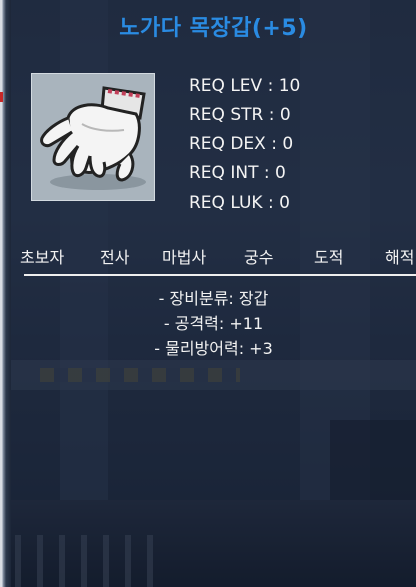  I want to click on item-name-title: 노가다 목장갑(+5), so click(213, 28).